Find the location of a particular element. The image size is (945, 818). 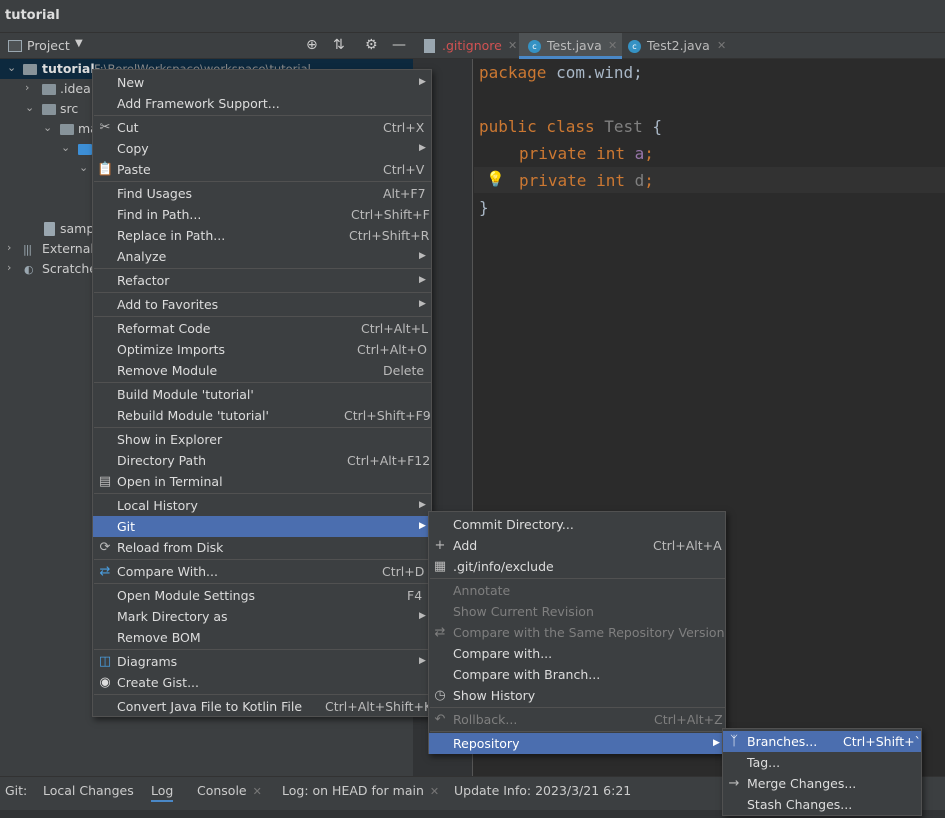

menu-item-remove-bom: Remove BOM is located at coordinates (262, 637).